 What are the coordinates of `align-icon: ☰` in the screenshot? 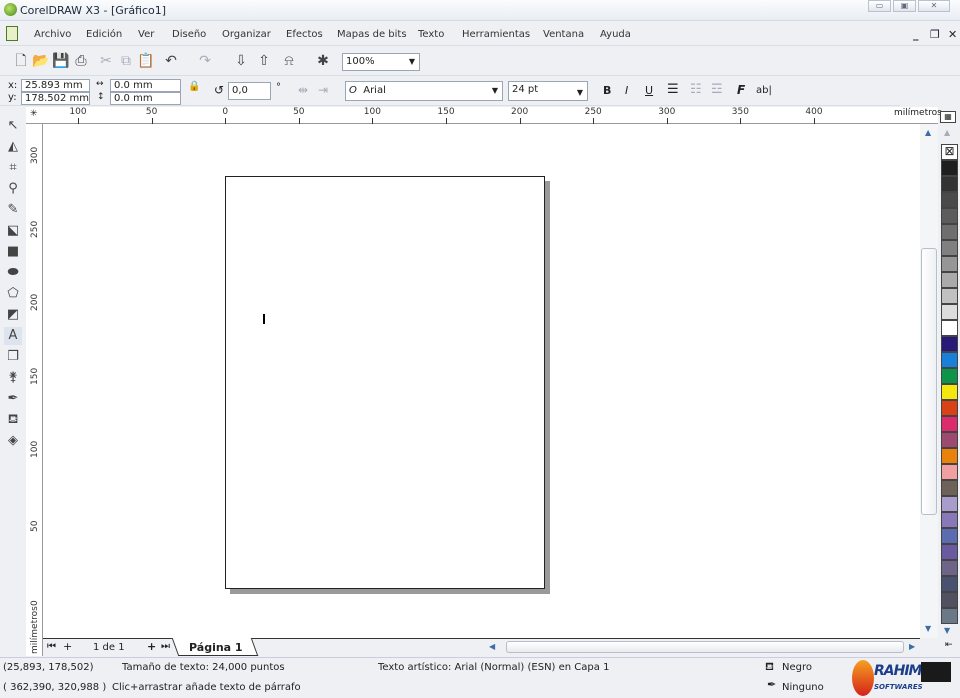 It's located at (673, 89).